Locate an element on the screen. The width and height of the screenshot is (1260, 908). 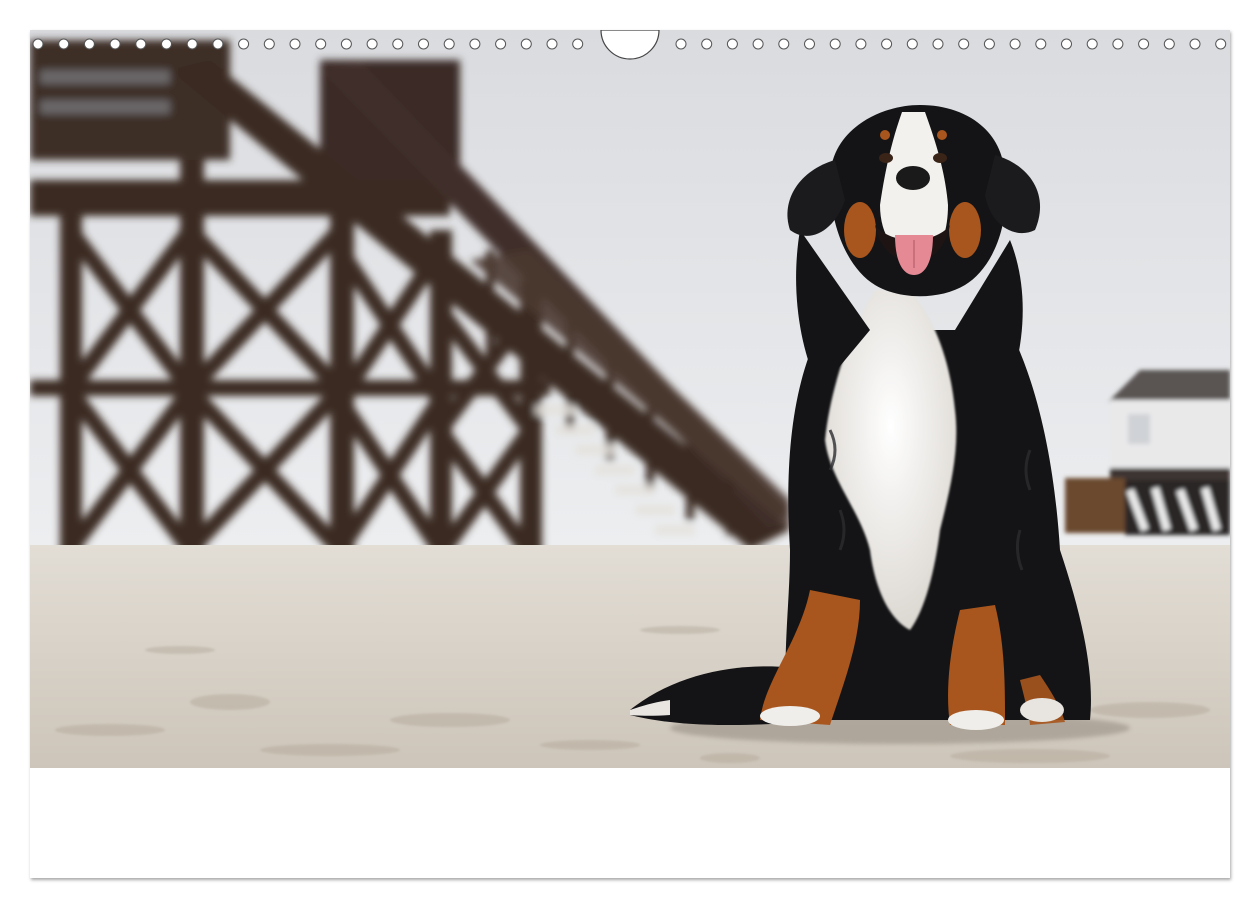
calendar-blank-strip is located at coordinates (630, 823).